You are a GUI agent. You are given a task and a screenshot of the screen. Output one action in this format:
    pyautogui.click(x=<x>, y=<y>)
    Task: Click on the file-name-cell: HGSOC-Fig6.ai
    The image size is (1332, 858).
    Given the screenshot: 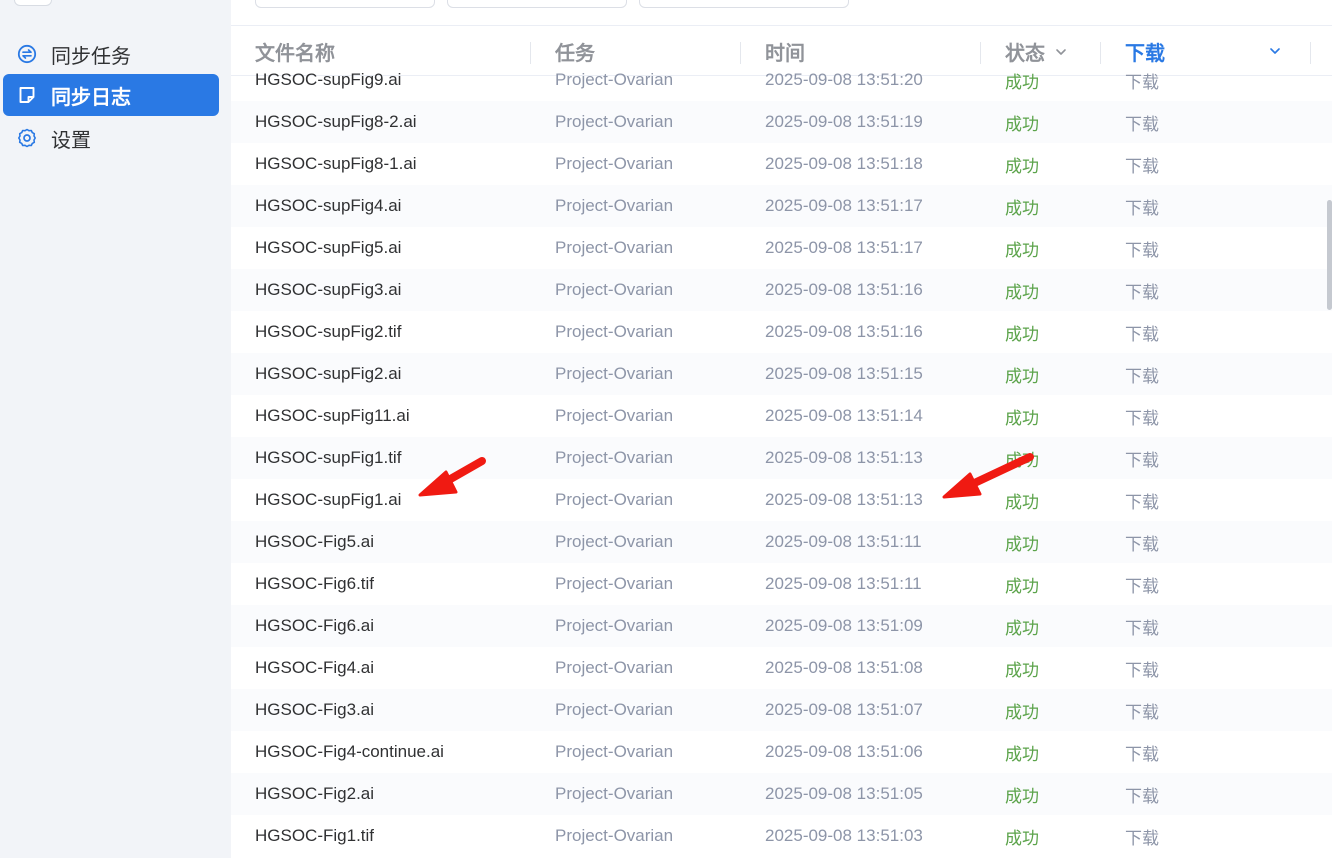 What is the action you would take?
    pyautogui.click(x=315, y=625)
    